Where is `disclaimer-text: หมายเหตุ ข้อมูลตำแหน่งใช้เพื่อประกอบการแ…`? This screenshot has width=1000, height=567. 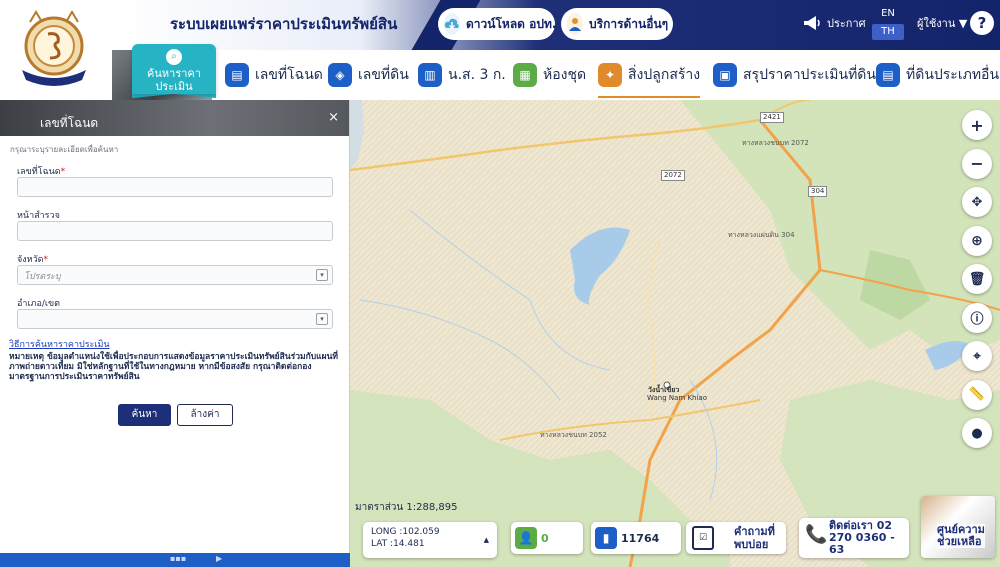 disclaimer-text: หมายเหตุ ข้อมูลตำแหน่งใช้เพื่อประกอบการแ… is located at coordinates (174, 367).